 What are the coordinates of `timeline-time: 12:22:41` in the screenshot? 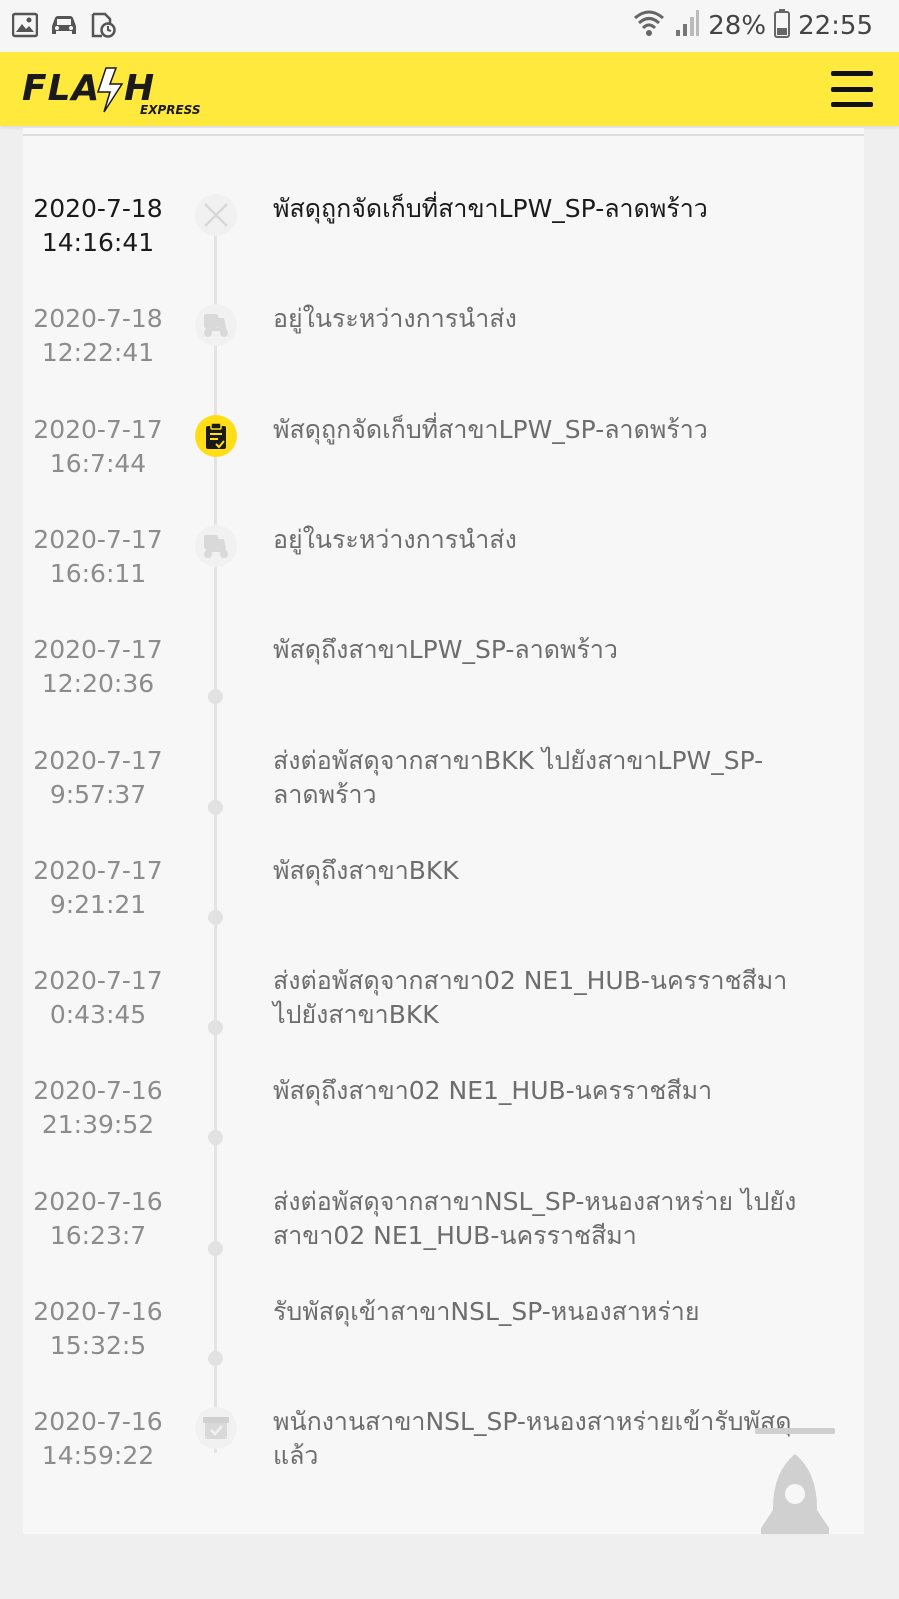 It's located at (98, 353).